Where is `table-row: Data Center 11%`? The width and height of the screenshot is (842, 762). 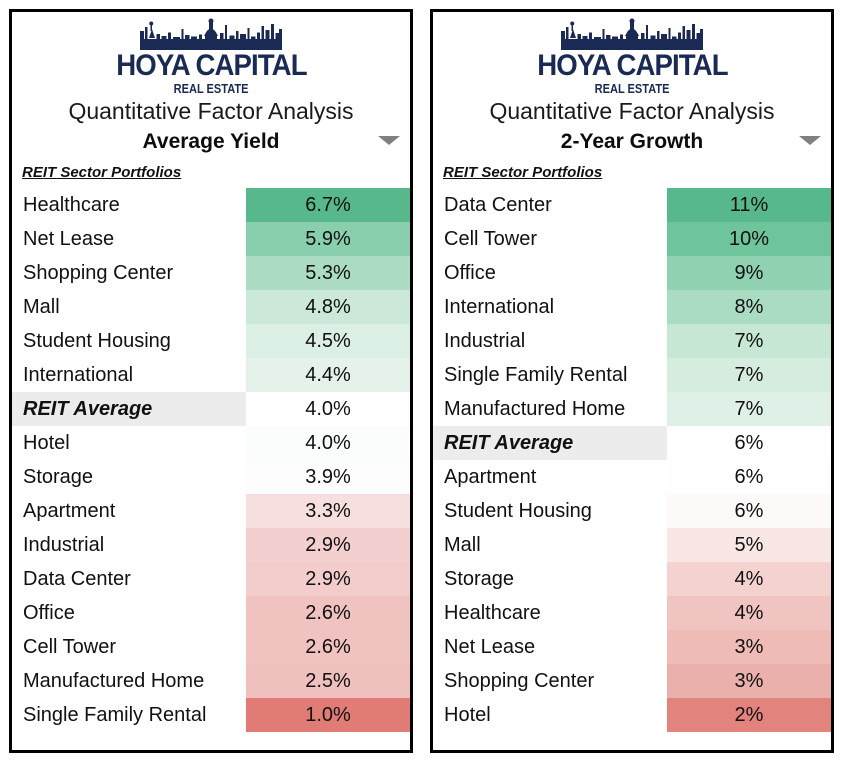 table-row: Data Center 11% is located at coordinates (632, 205).